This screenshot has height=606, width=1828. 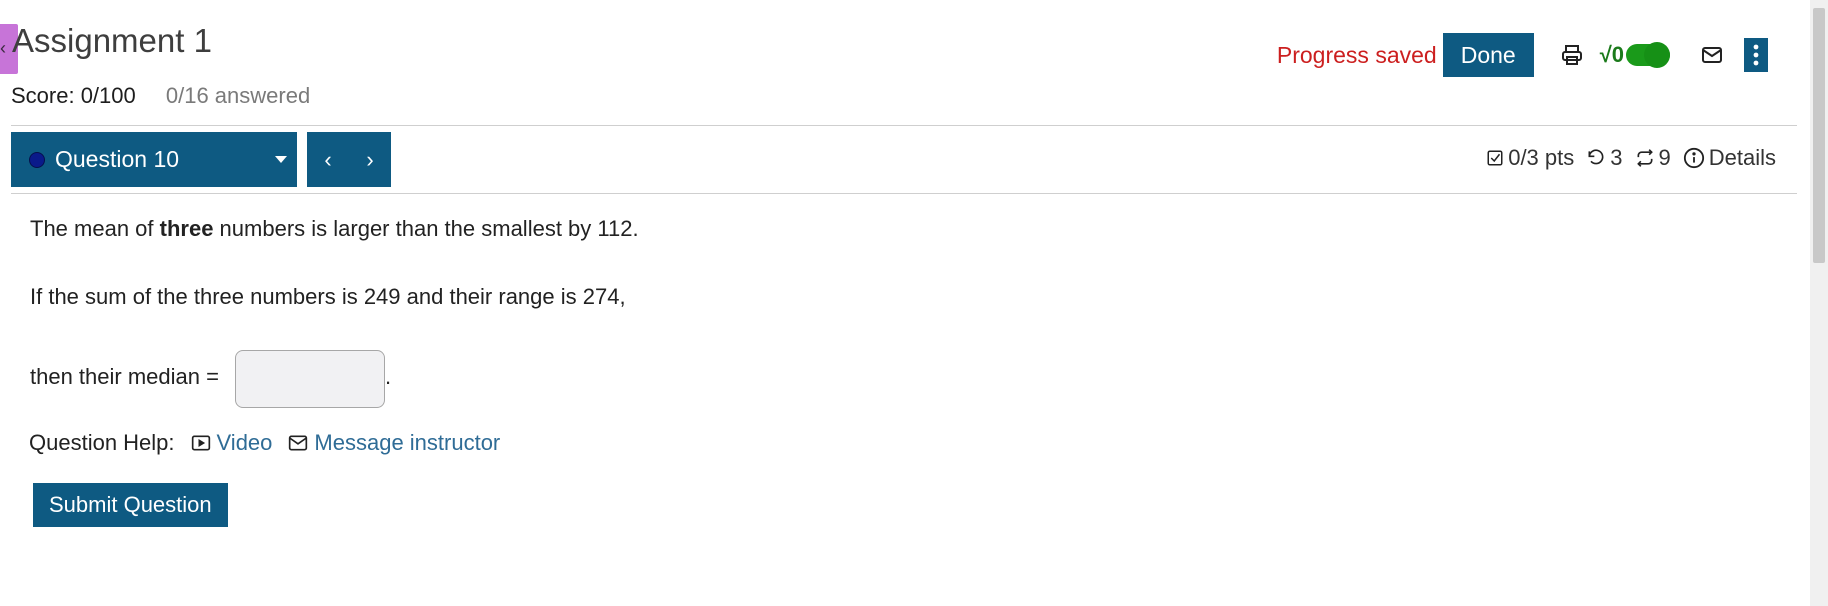 I want to click on done-button: Done, so click(x=1488, y=55).